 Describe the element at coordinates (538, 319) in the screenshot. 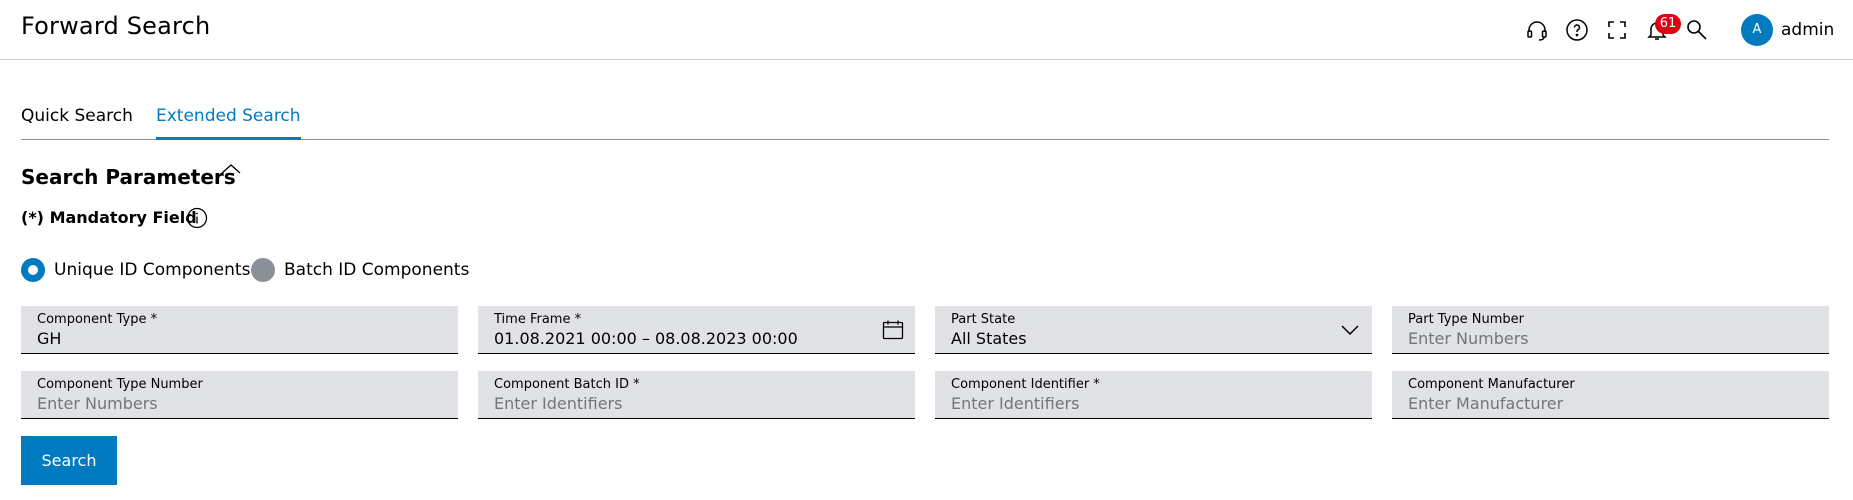

I see `field-label: Time Frame *` at that location.